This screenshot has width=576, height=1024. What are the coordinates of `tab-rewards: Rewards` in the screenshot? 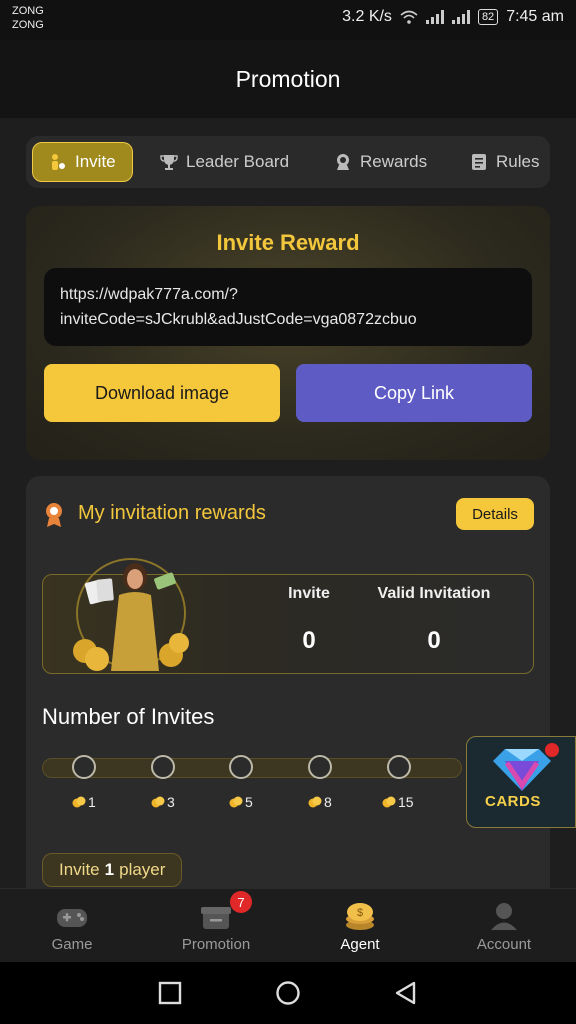 It's located at (380, 162).